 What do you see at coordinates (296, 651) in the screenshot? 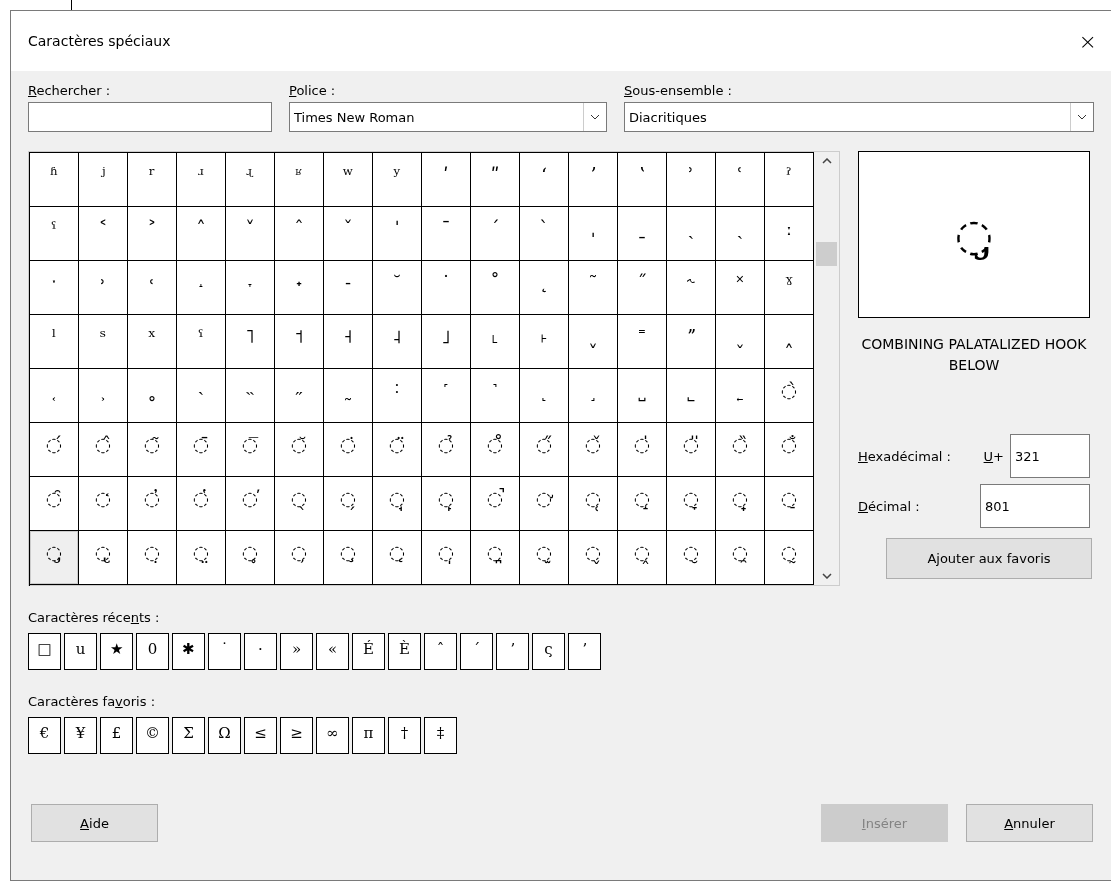
I see `recent-character: »` at bounding box center [296, 651].